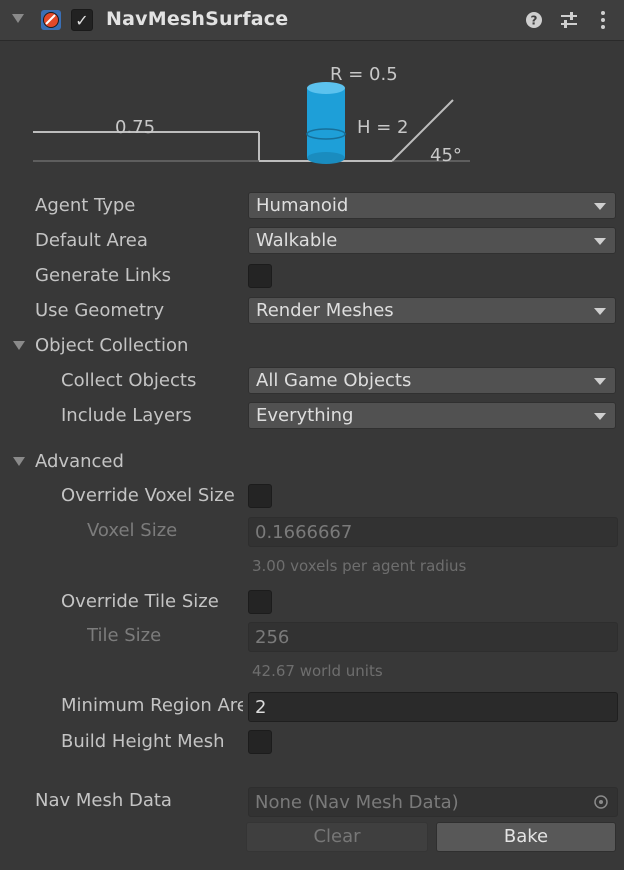 The image size is (624, 870). Describe the element at coordinates (359, 566) in the screenshot. I see `voxel-size-help: 3.00 voxels per agent radius` at that location.